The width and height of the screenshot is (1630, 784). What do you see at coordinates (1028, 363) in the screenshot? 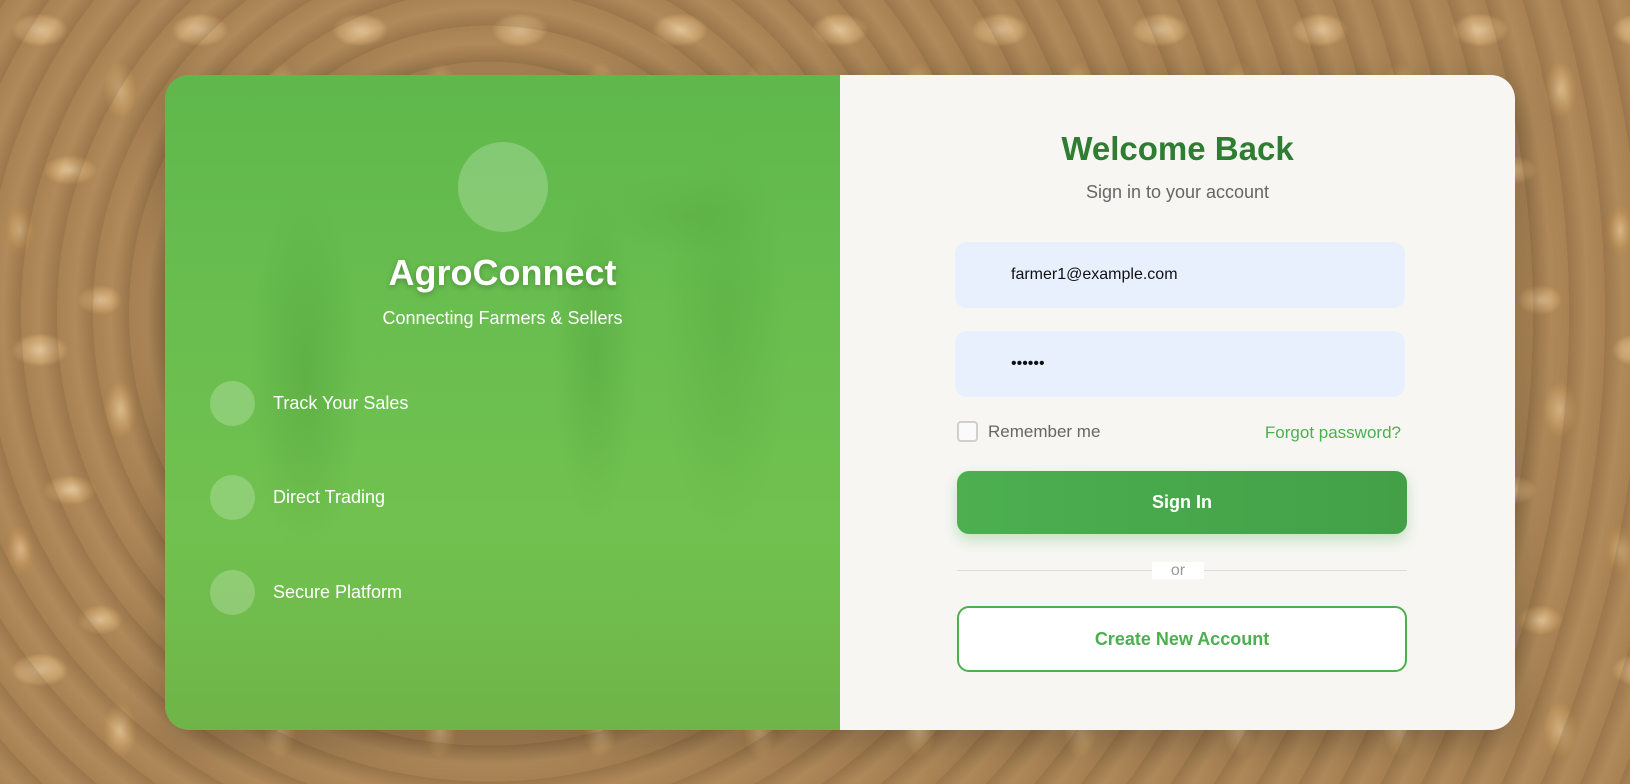
I see `password-value: ••••••` at bounding box center [1028, 363].